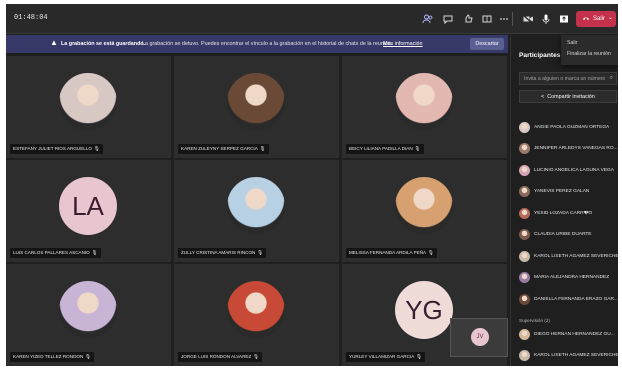 The image size is (622, 368). Describe the element at coordinates (565, 78) in the screenshot. I see `invite-placeholder: Invita a alguien o marca un número` at that location.